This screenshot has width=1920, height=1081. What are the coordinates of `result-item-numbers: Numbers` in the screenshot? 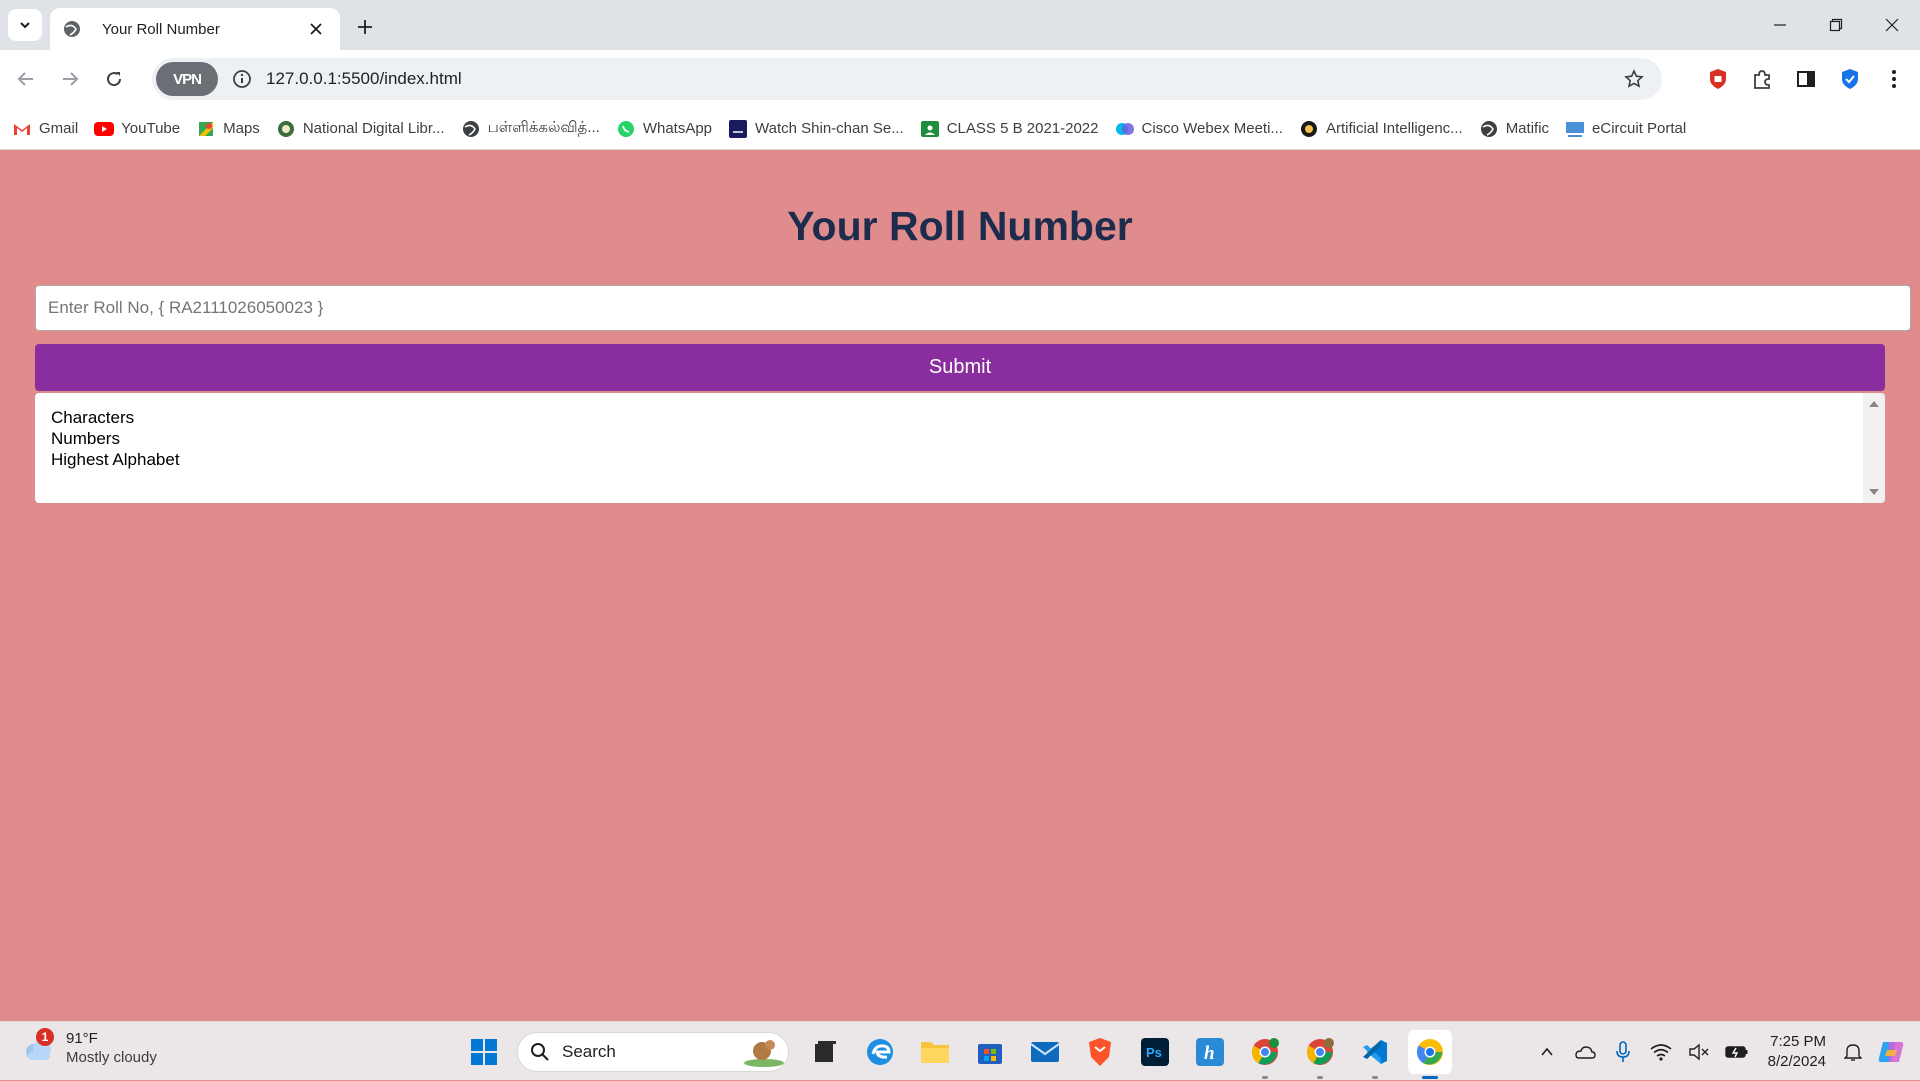 It's located at (85, 438).